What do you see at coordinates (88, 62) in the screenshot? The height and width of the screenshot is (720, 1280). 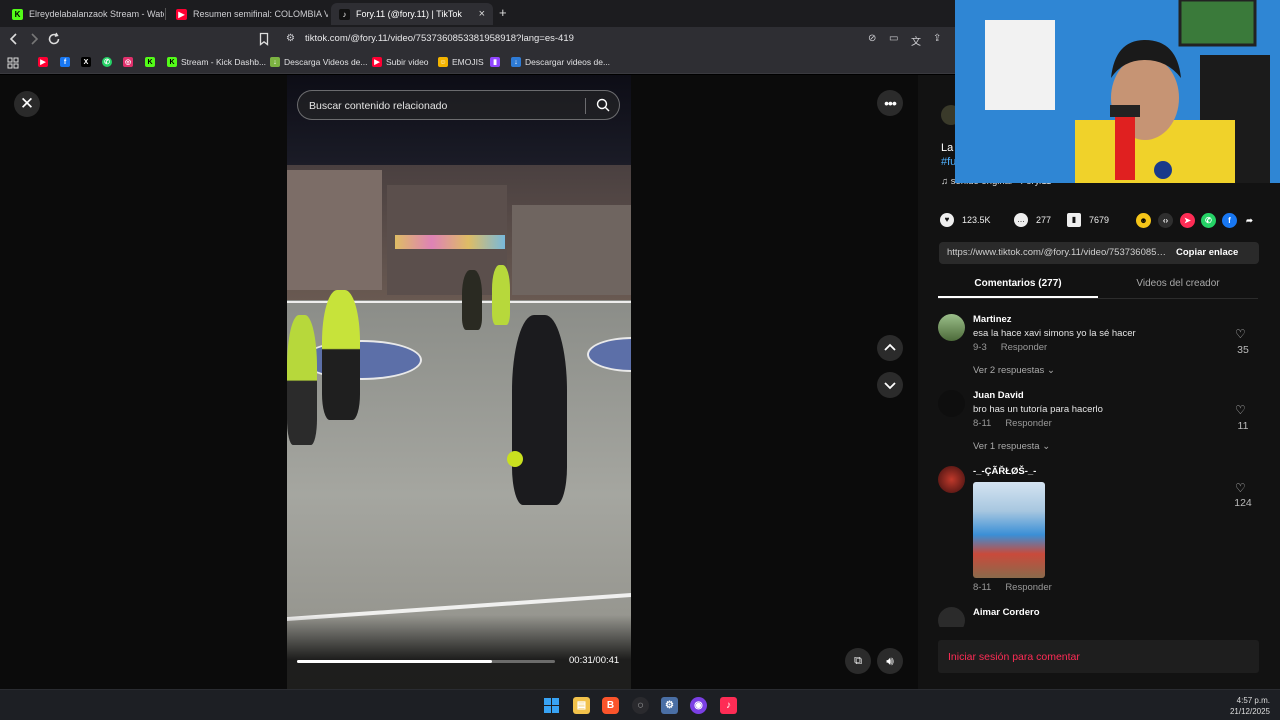 I see `bookmark-x: X` at bounding box center [88, 62].